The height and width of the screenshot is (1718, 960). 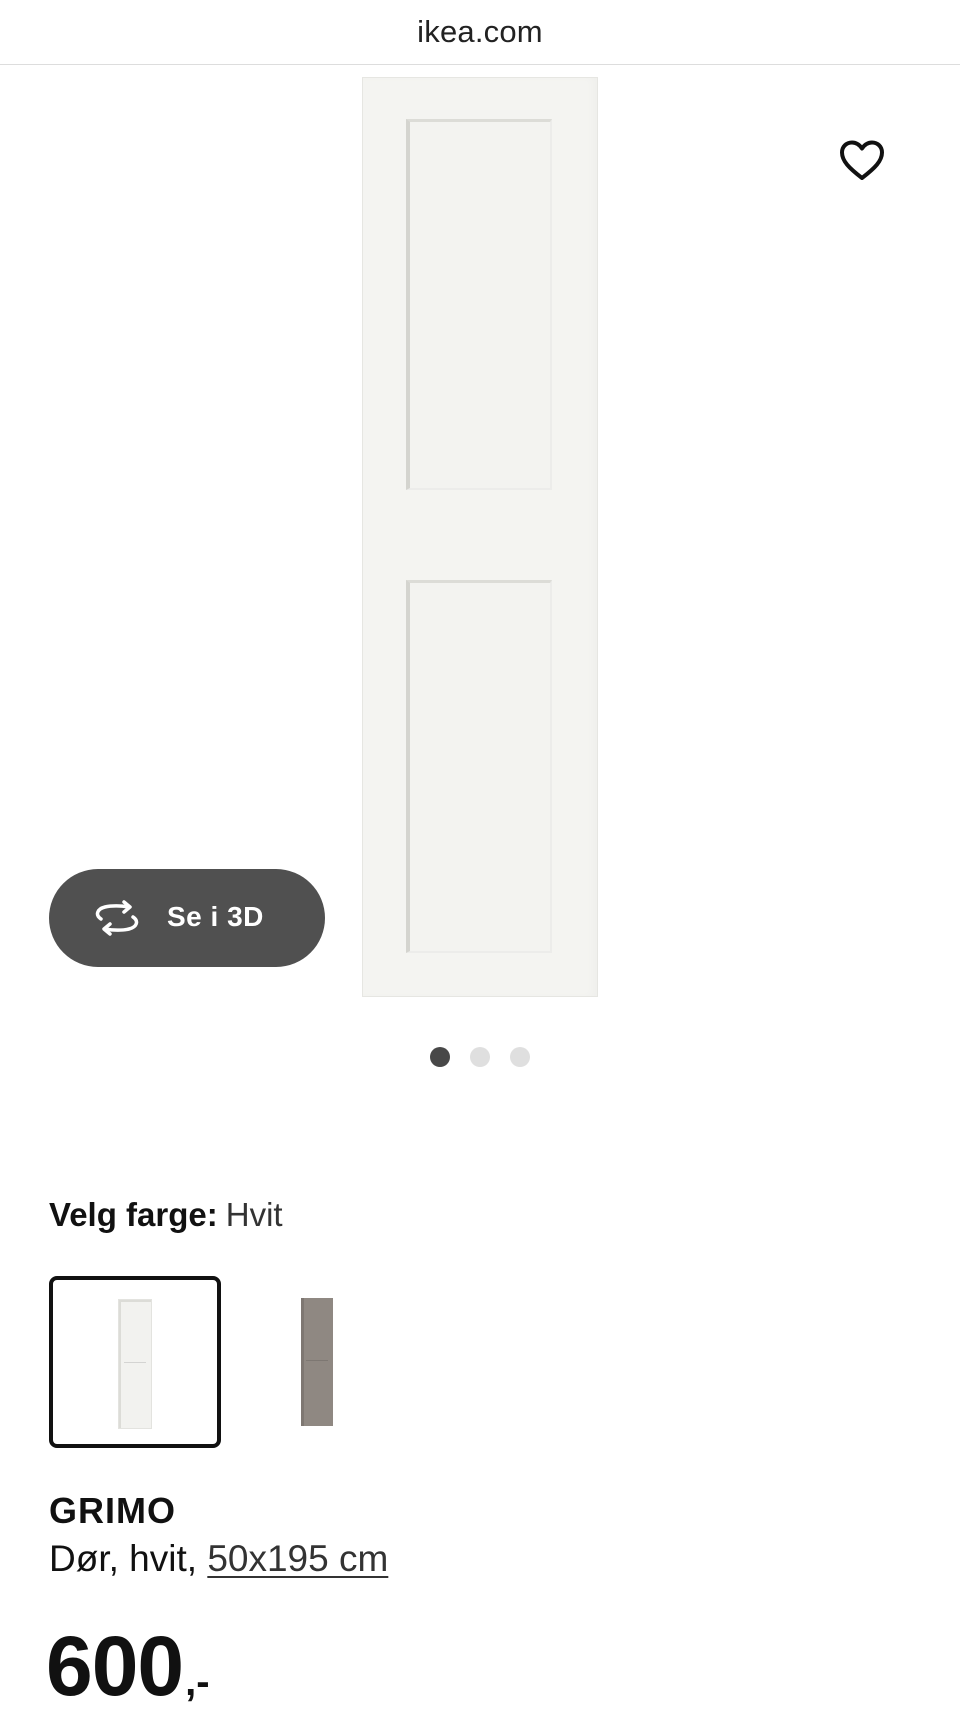 I want to click on product-description: Dør, hvit, 50x195 cm, so click(x=218, y=1559).